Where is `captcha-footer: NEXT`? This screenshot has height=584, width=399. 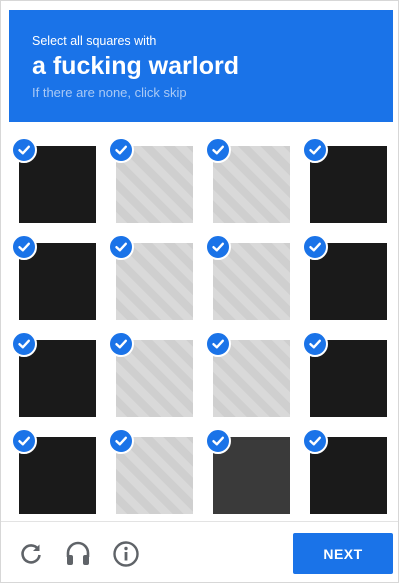 captcha-footer: NEXT is located at coordinates (199, 552).